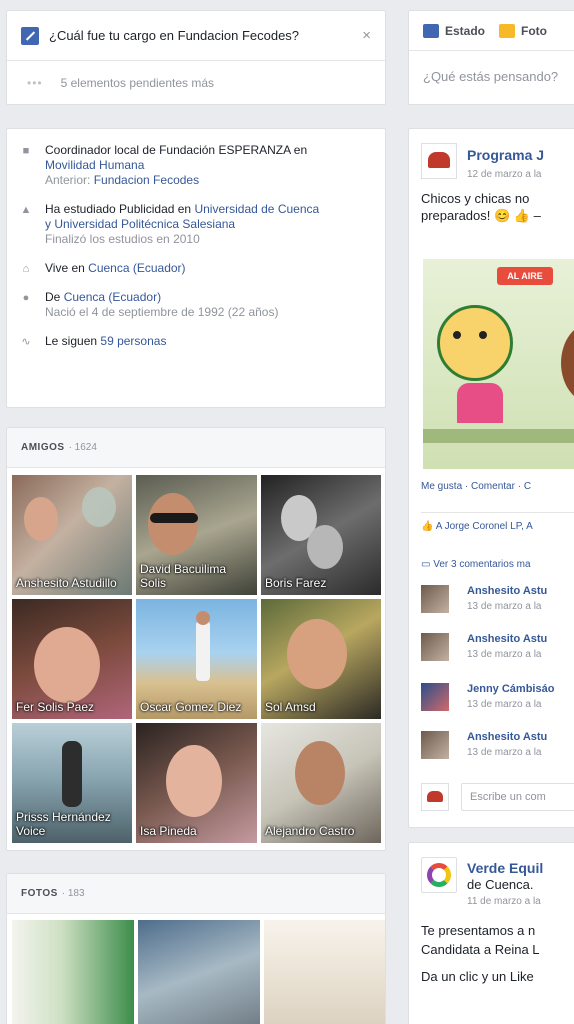  I want to click on from-prefix: De, so click(54, 297).